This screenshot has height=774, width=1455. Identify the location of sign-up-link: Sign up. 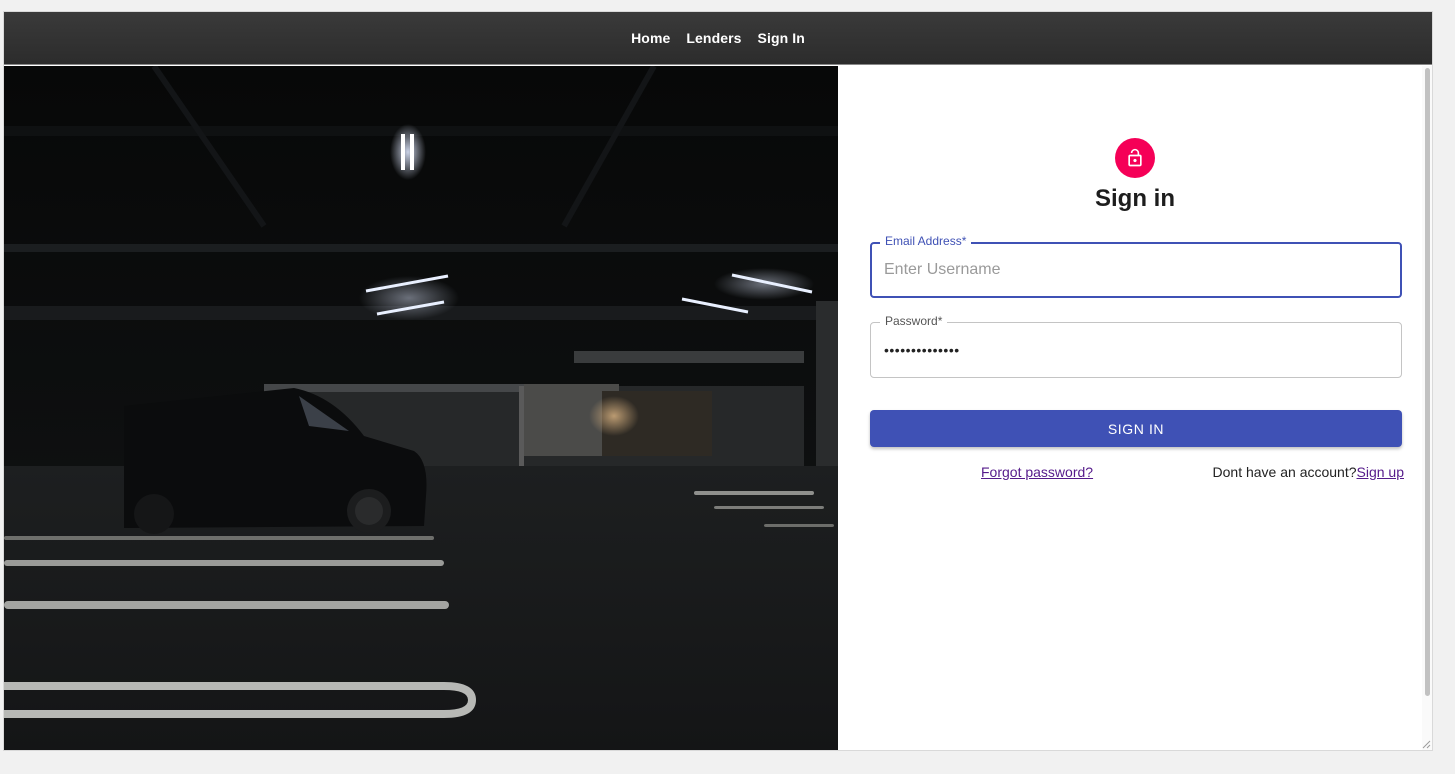
(1380, 472).